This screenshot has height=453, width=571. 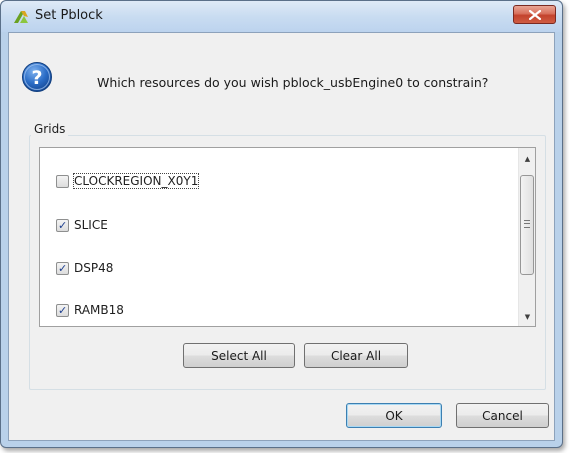 I want to click on question-icon: ?, so click(x=37, y=77).